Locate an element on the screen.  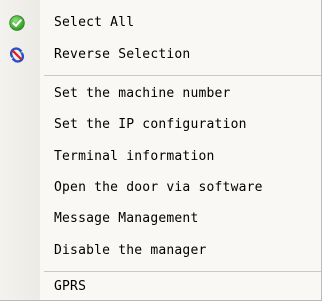
menu-item-label: Terminal information is located at coordinates (134, 156).